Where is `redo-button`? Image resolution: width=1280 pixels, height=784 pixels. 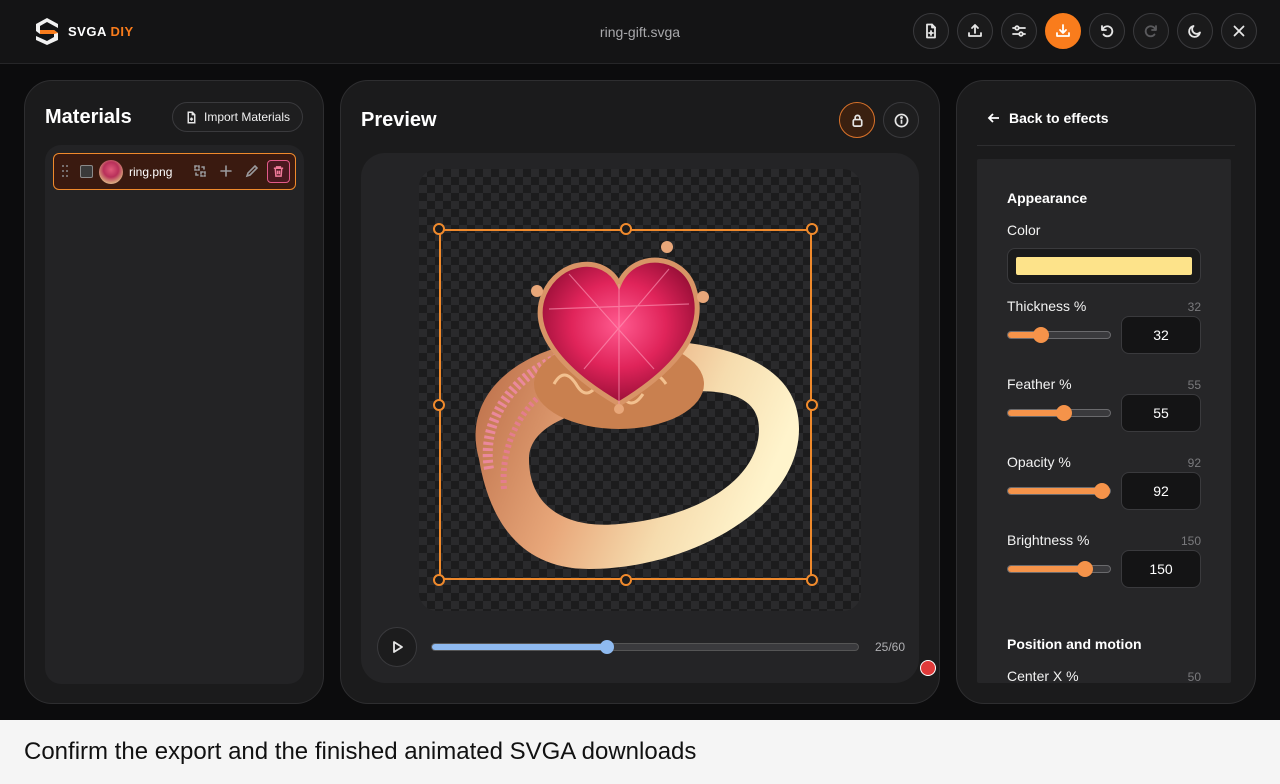 redo-button is located at coordinates (1151, 31).